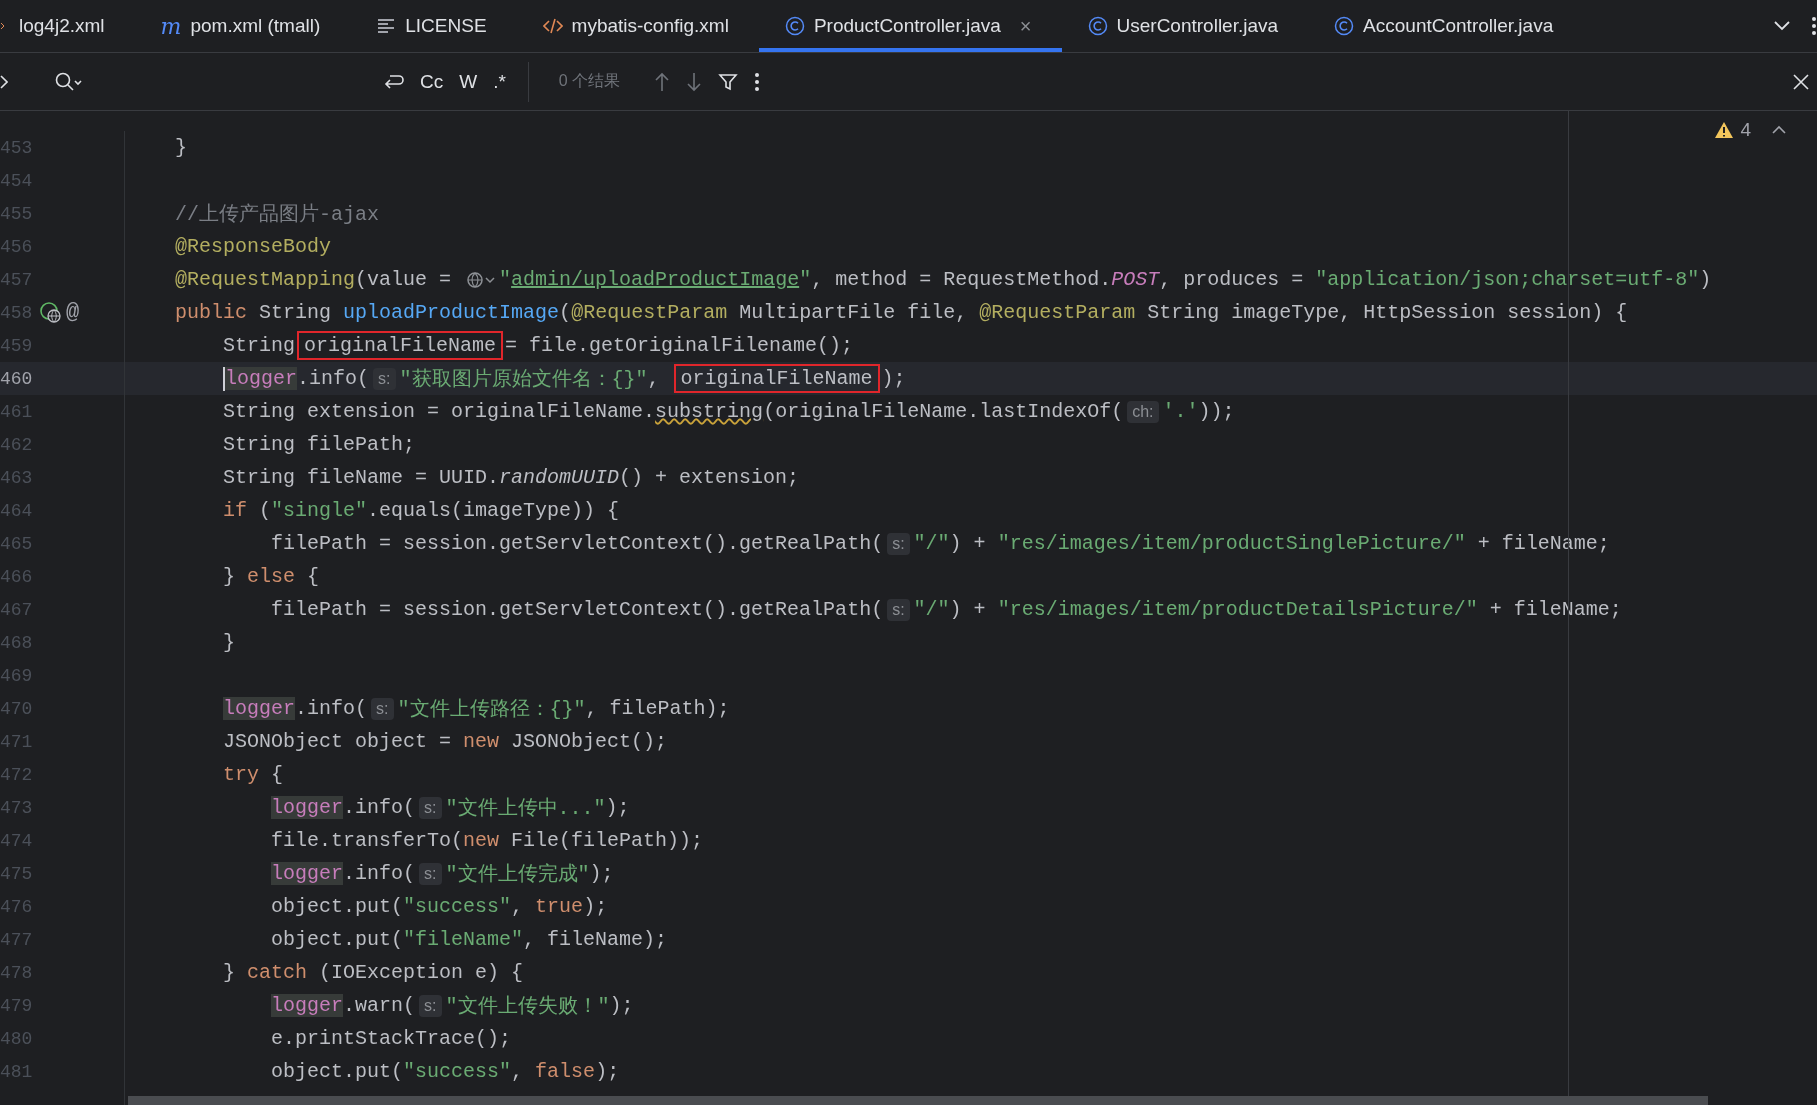 The height and width of the screenshot is (1105, 1817). What do you see at coordinates (1705, 279) in the screenshot?
I see `code-text: )` at bounding box center [1705, 279].